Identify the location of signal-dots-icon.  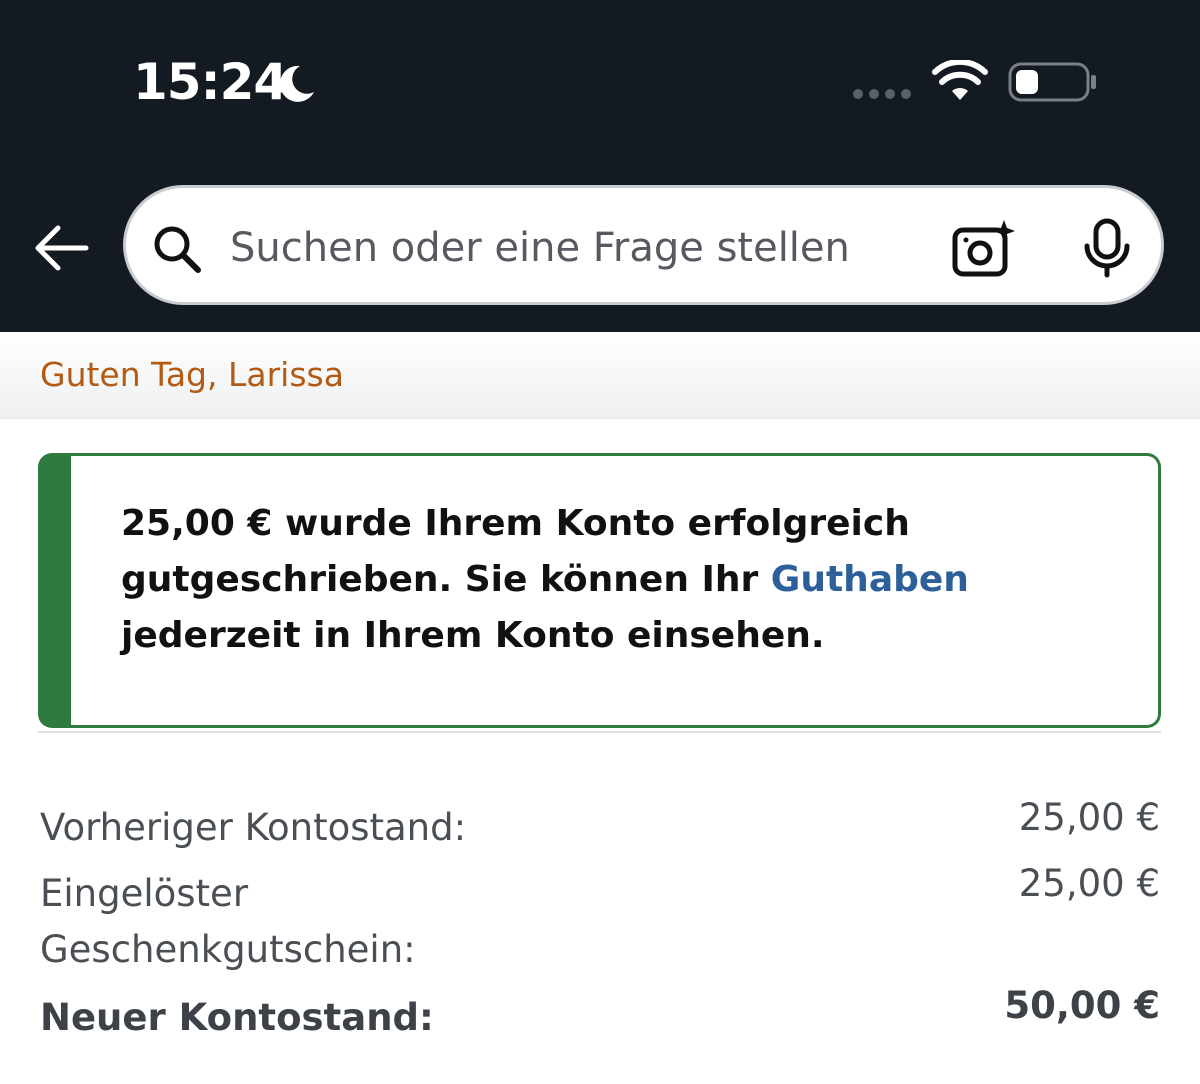
(882, 94).